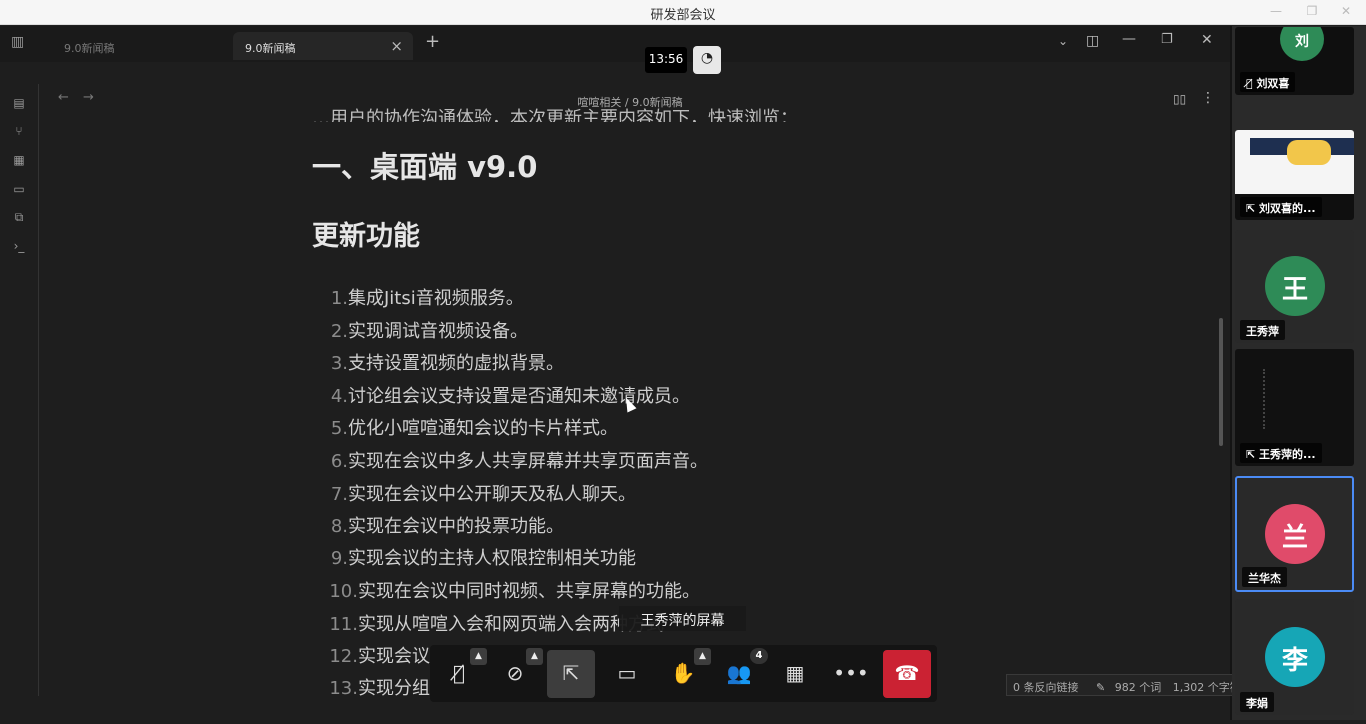  What do you see at coordinates (739, 673) in the screenshot?
I see `participants-icon: 👥` at bounding box center [739, 673].